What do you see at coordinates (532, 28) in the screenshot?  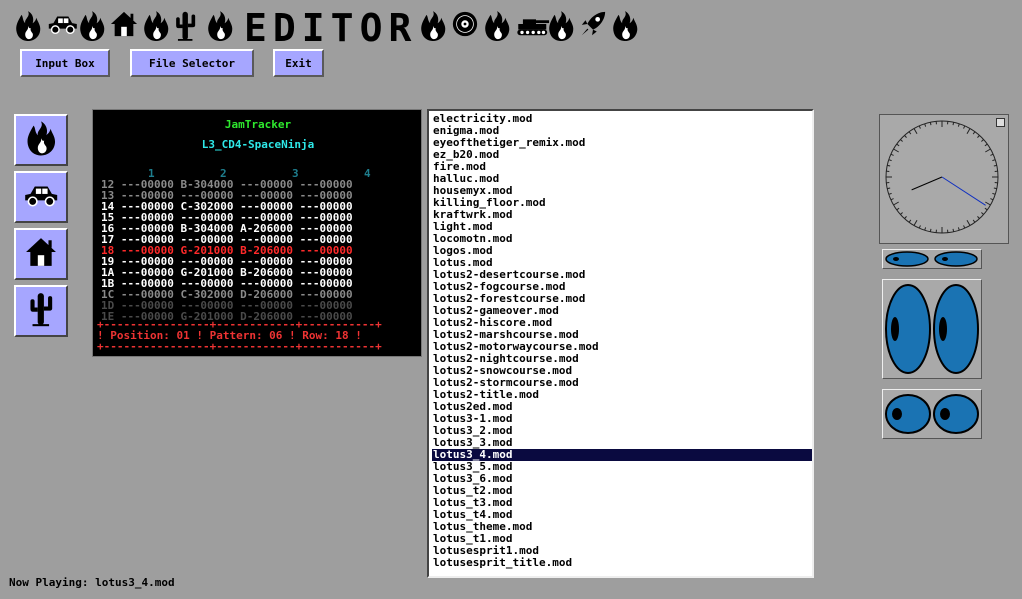 I see `tank-icon` at bounding box center [532, 28].